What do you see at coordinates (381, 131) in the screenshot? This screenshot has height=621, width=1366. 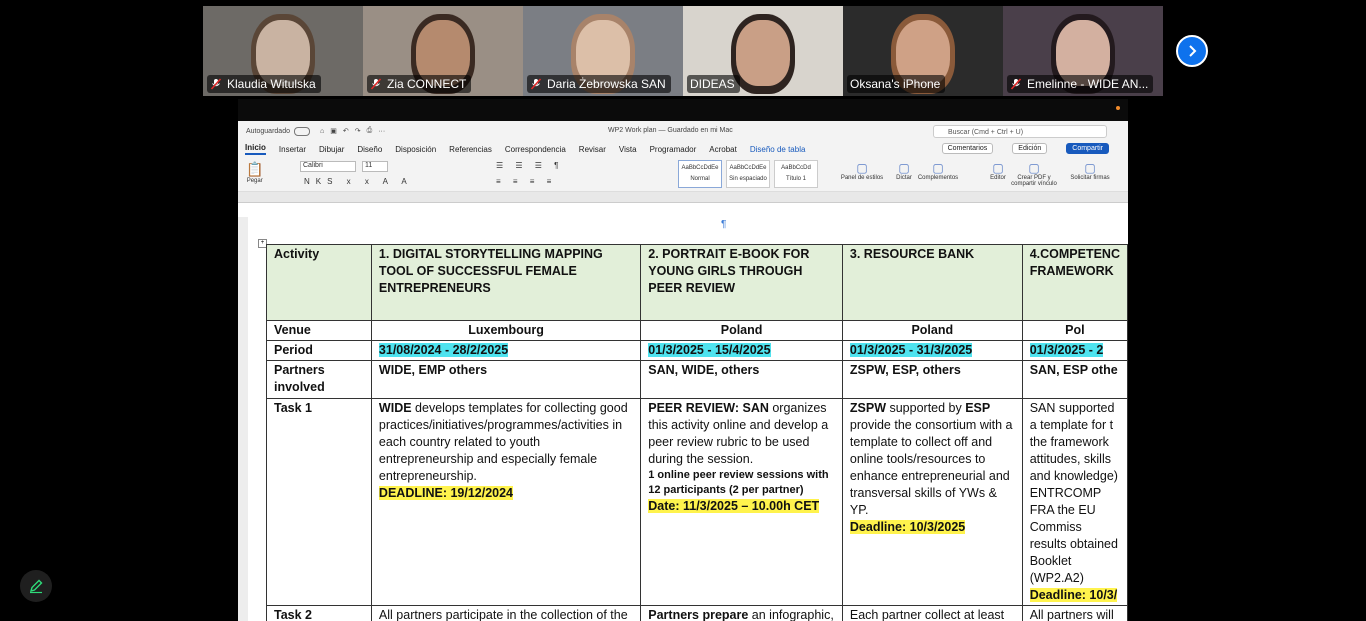 I see `more-icon: ···` at bounding box center [381, 131].